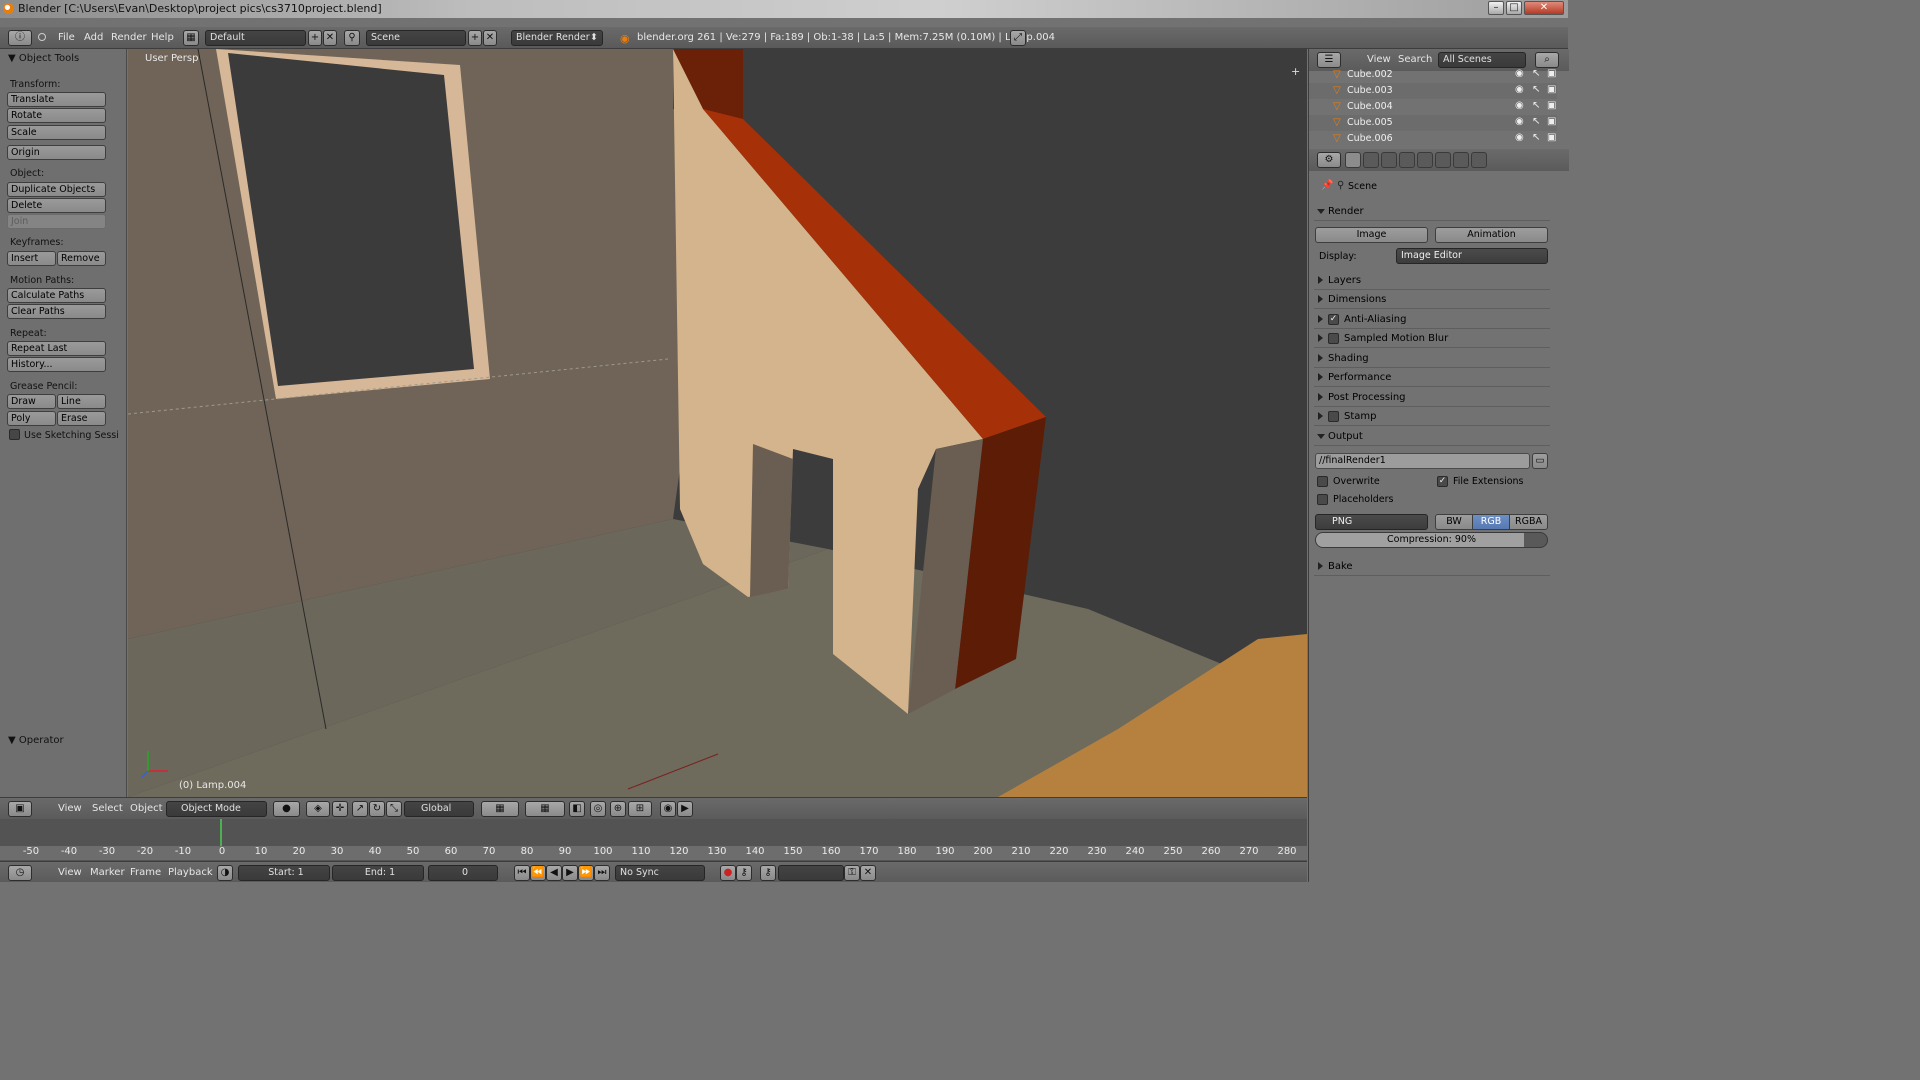 Image resolution: width=1920 pixels, height=1080 pixels. Describe the element at coordinates (221, 832) in the screenshot. I see `current-frame-marker` at that location.